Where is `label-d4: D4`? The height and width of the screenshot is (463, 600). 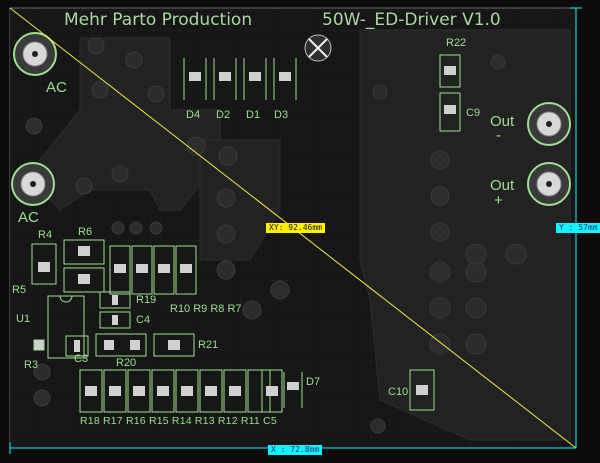
label-d4: D4 is located at coordinates (193, 115).